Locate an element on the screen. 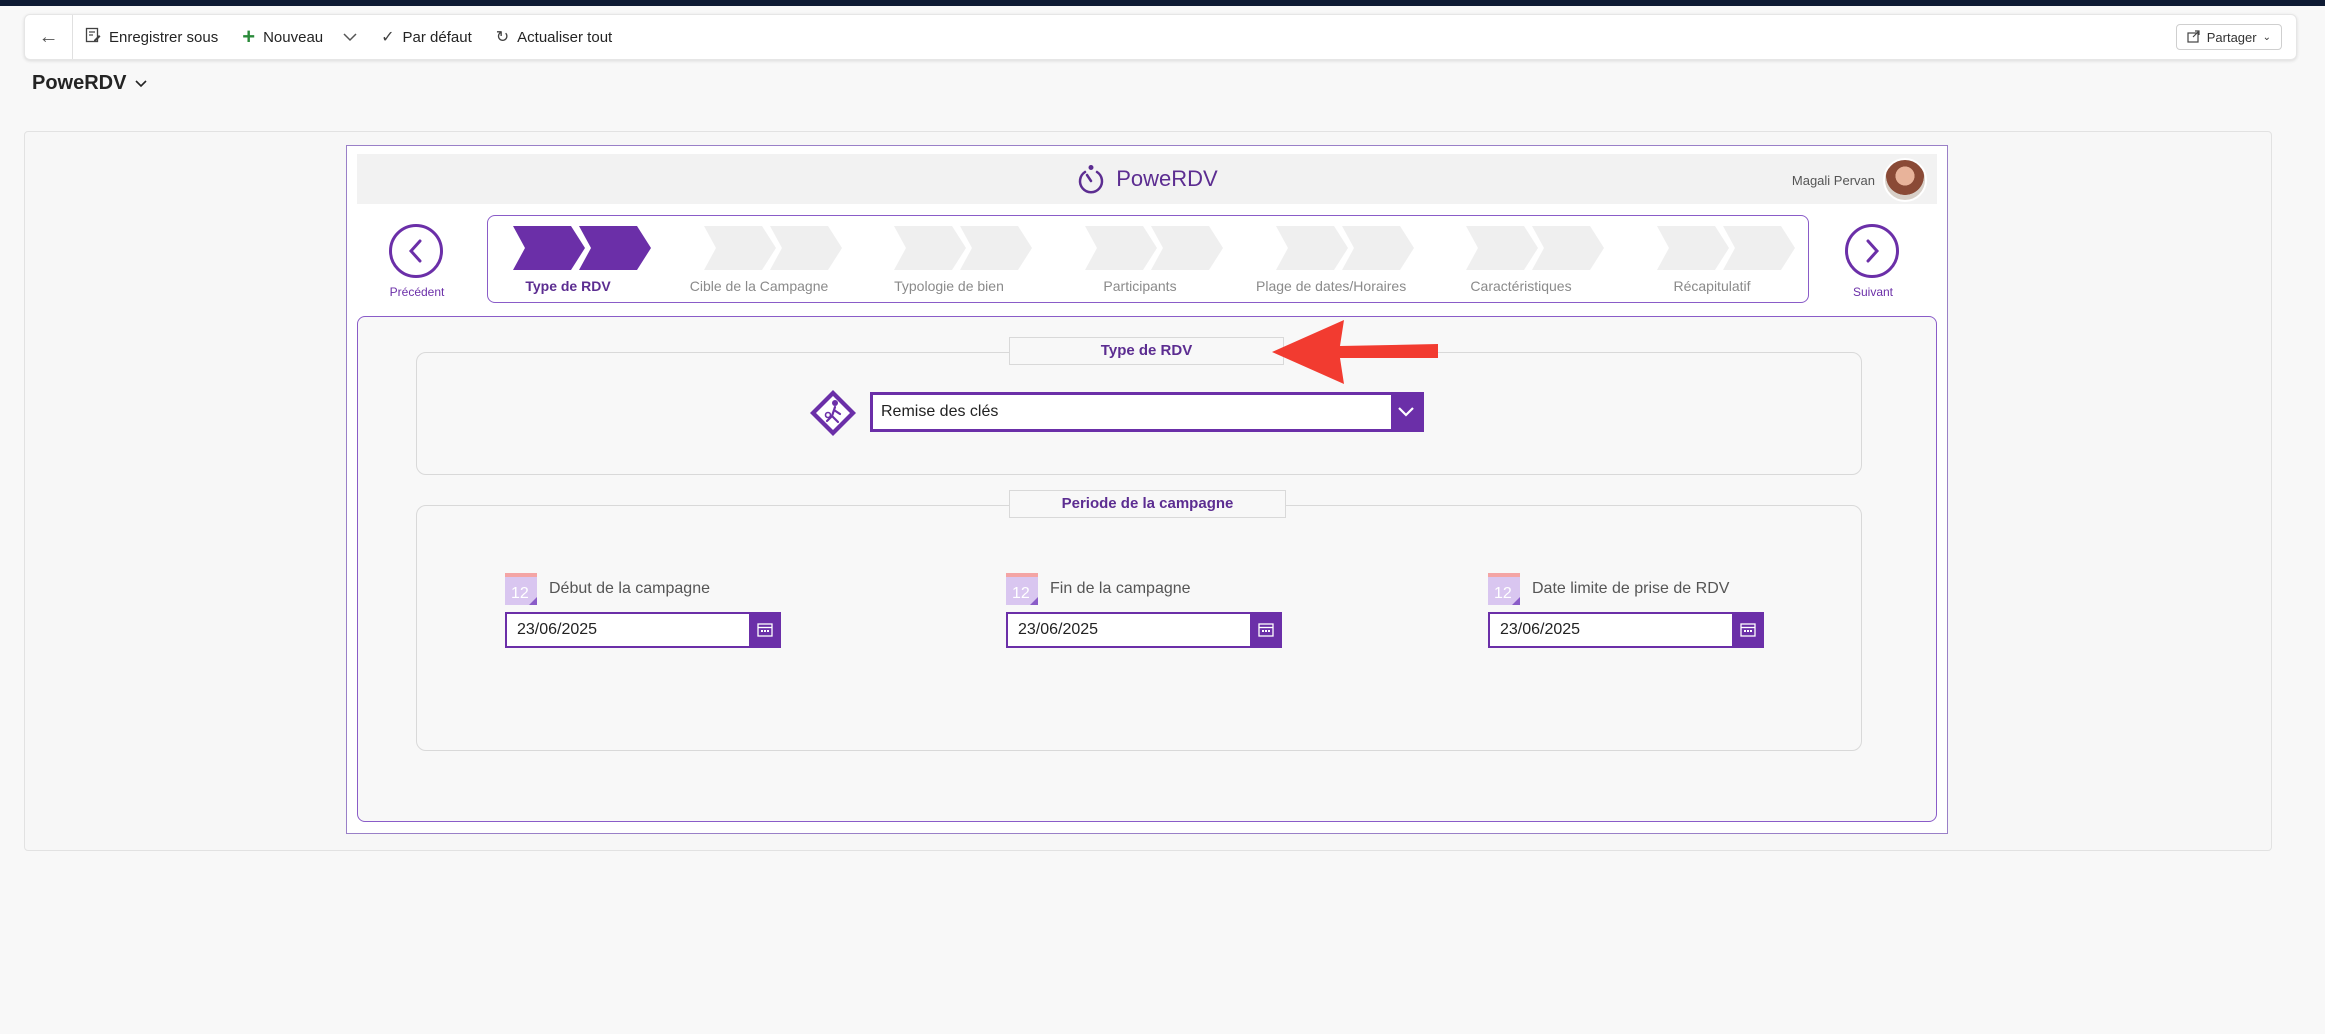 This screenshot has height=1034, width=2325. refresh-icon: ↻ is located at coordinates (502, 37).